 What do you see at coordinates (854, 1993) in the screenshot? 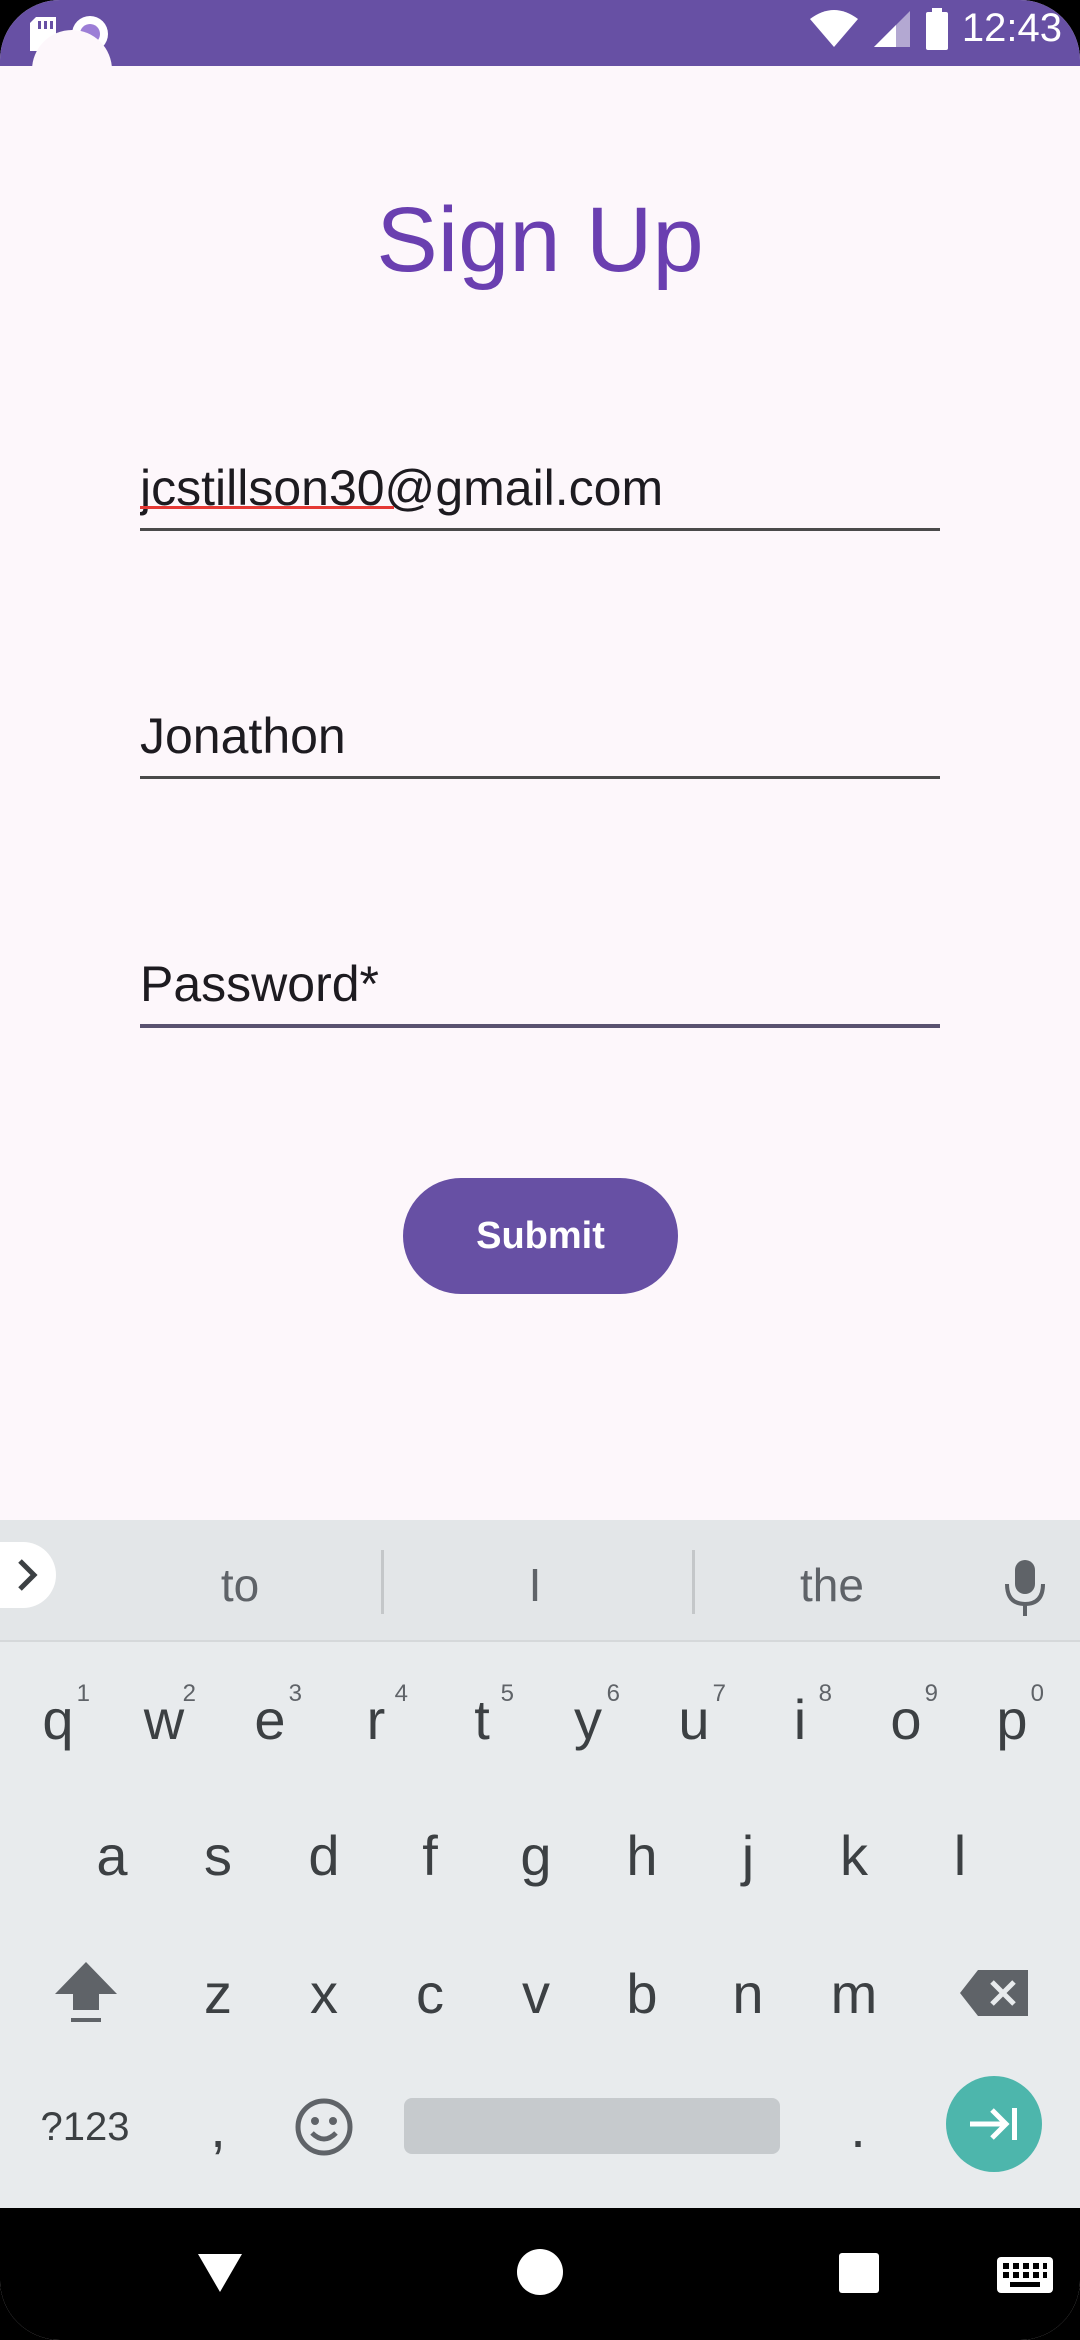
I see `key-m: m` at bounding box center [854, 1993].